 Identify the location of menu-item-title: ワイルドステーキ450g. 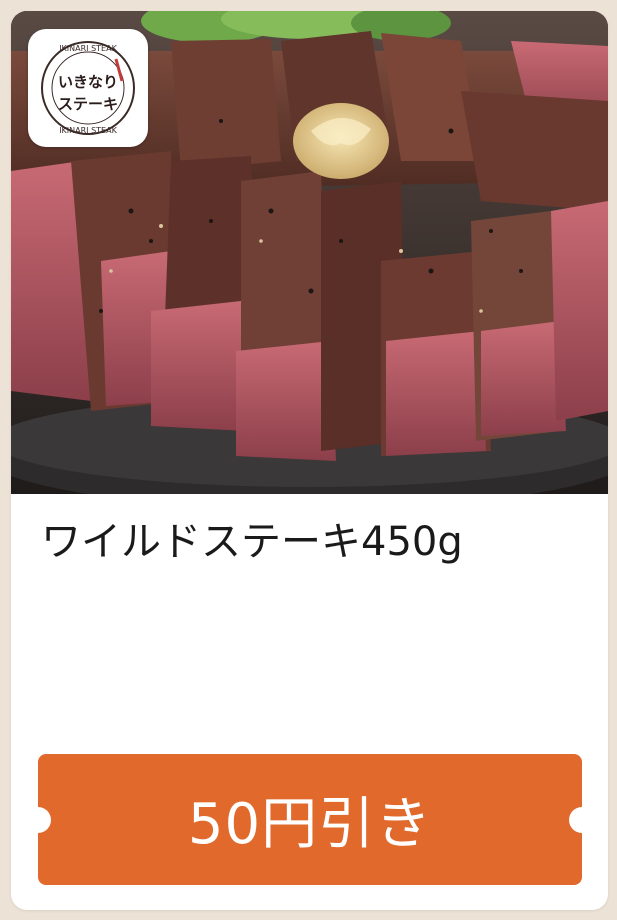
(252, 542).